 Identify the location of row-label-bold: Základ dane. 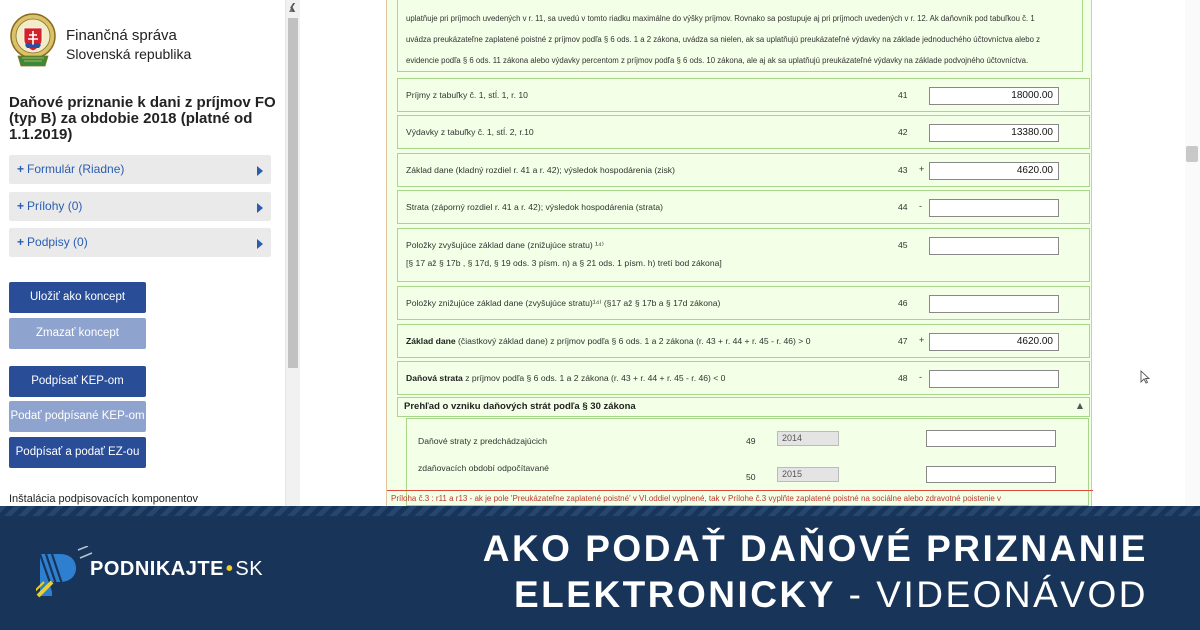
(431, 341).